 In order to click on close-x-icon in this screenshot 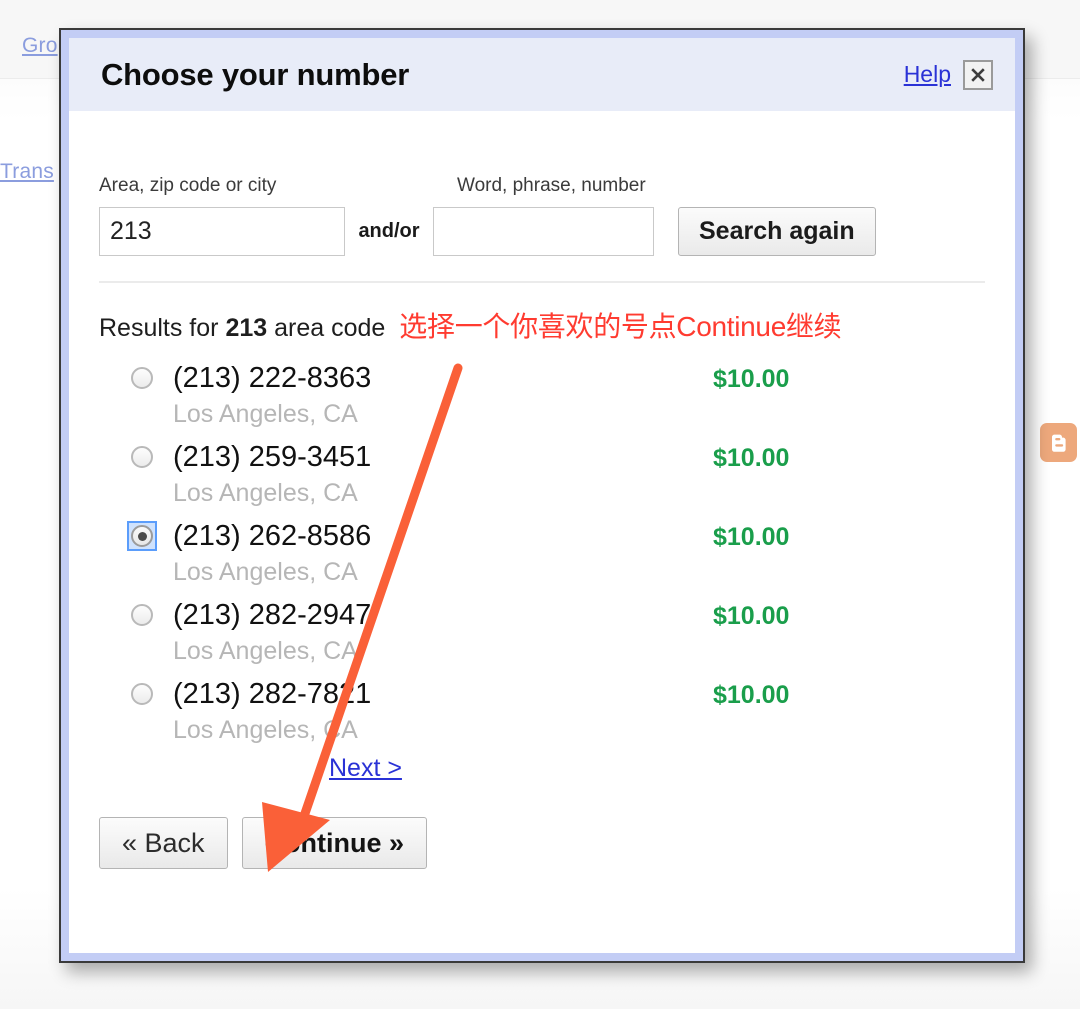, I will do `click(978, 74)`.